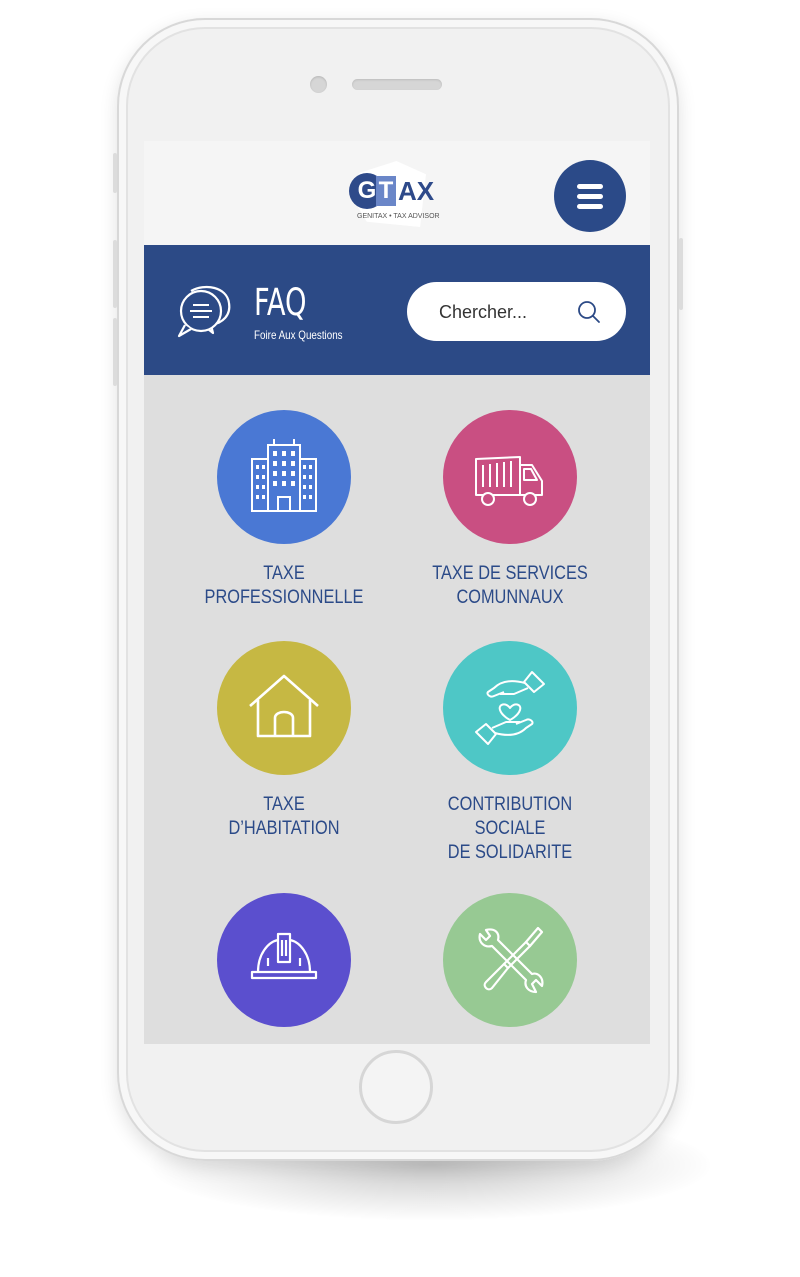  I want to click on mute-switch, so click(115, 173).